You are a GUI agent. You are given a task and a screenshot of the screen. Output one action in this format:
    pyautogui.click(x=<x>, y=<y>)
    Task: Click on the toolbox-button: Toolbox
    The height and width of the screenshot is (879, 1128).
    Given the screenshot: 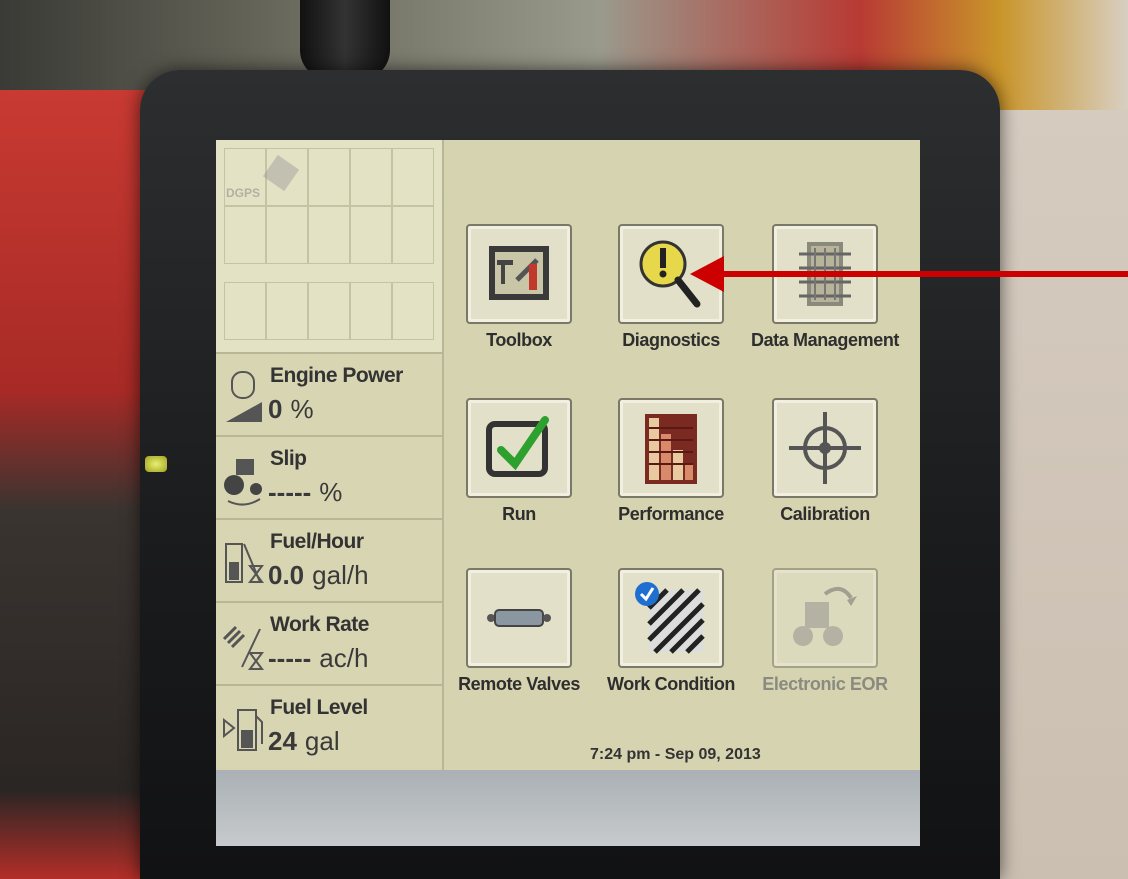 What is the action you would take?
    pyautogui.click(x=524, y=299)
    